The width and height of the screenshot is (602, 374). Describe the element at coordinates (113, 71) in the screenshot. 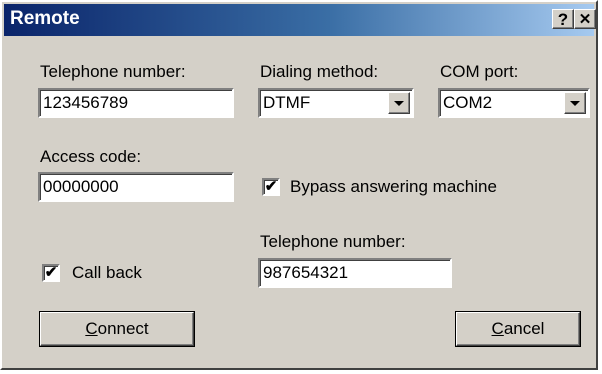

I see `telephone-number-label: Telephone number:` at that location.